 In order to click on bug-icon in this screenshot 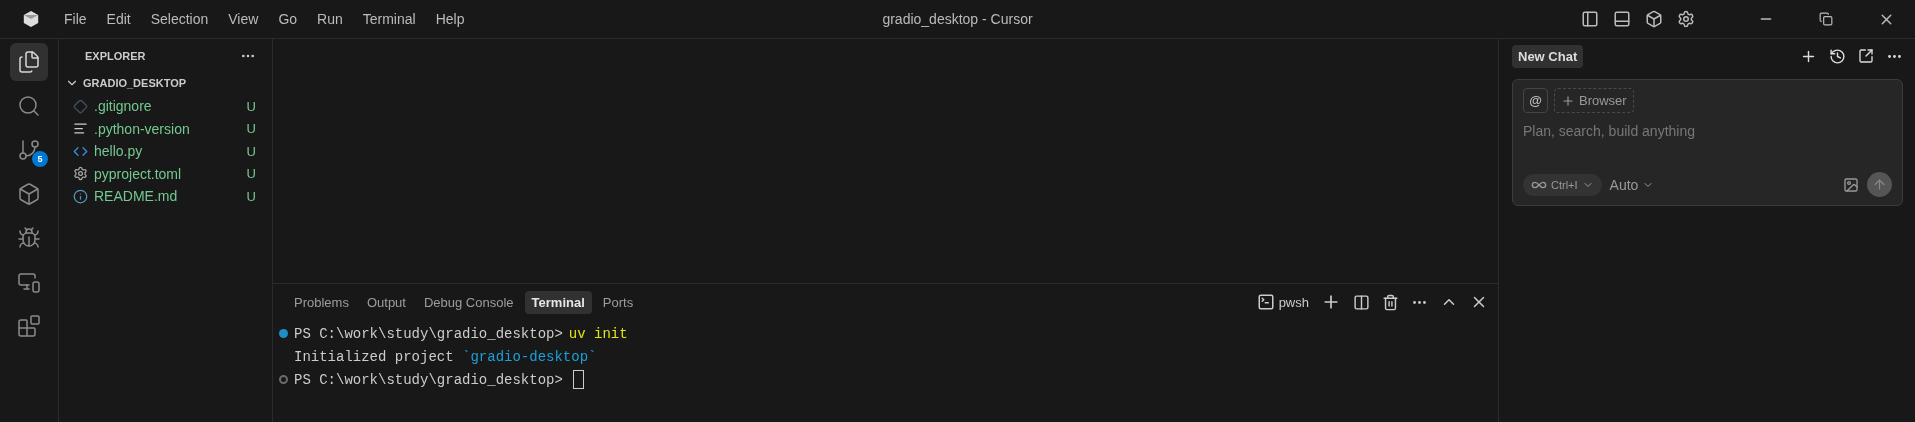, I will do `click(29, 238)`.